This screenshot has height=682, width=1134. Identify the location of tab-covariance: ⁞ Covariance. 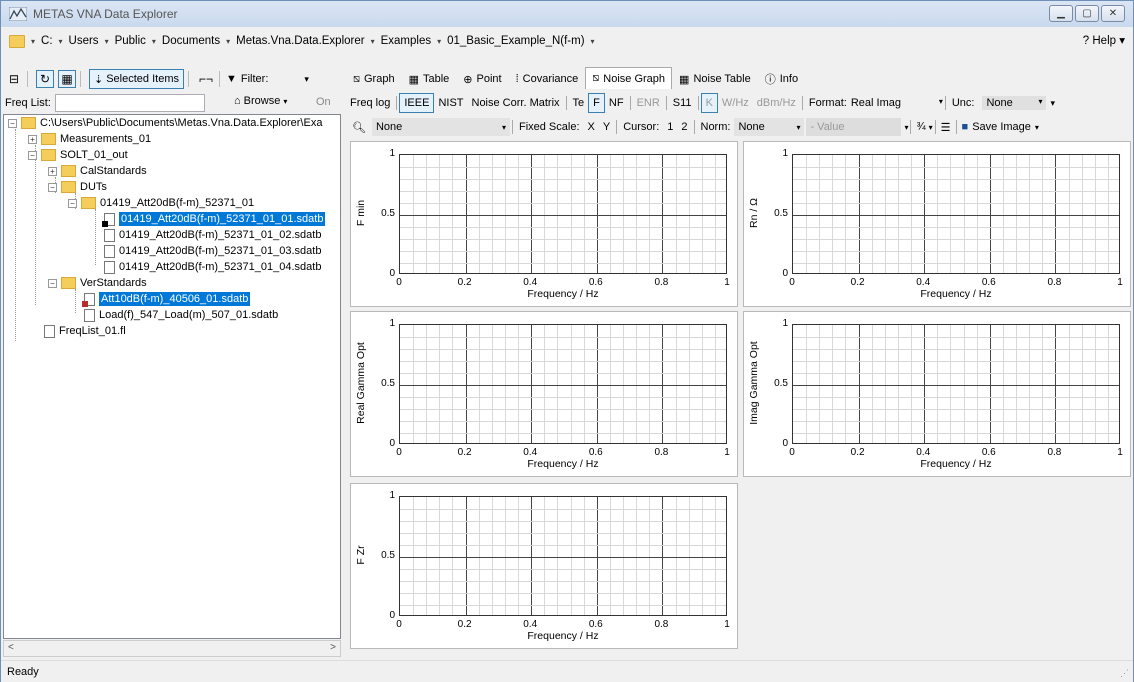
(547, 79).